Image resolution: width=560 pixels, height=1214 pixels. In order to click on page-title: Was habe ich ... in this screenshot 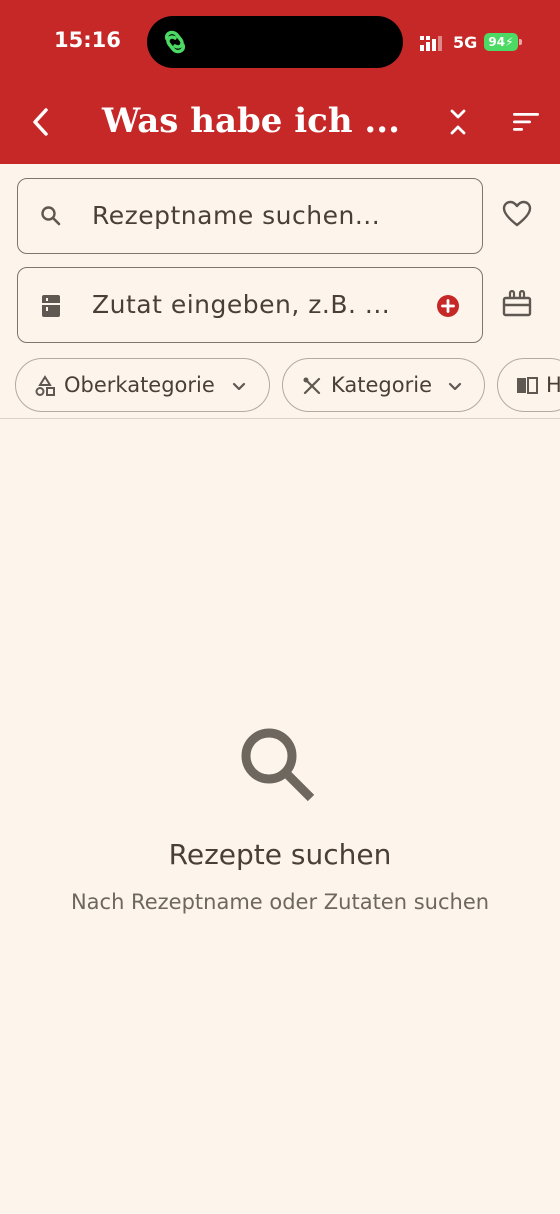, I will do `click(251, 121)`.